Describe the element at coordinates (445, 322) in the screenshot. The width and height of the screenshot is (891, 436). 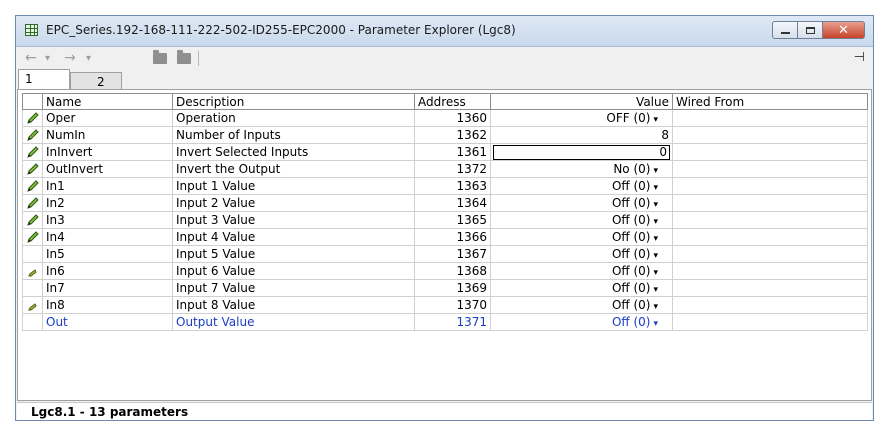
I see `table-row: Out Output Value 1371 Off (0) ▾` at that location.